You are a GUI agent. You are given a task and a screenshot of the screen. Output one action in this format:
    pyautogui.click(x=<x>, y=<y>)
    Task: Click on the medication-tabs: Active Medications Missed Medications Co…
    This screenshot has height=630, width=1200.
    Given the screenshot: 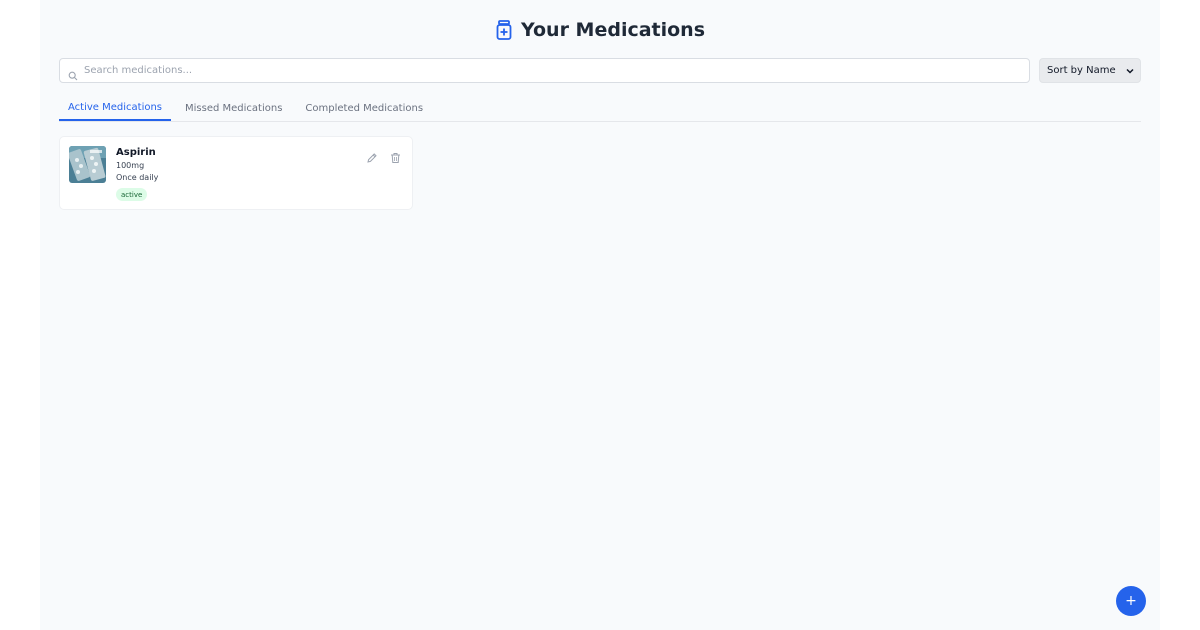 What is the action you would take?
    pyautogui.click(x=600, y=109)
    